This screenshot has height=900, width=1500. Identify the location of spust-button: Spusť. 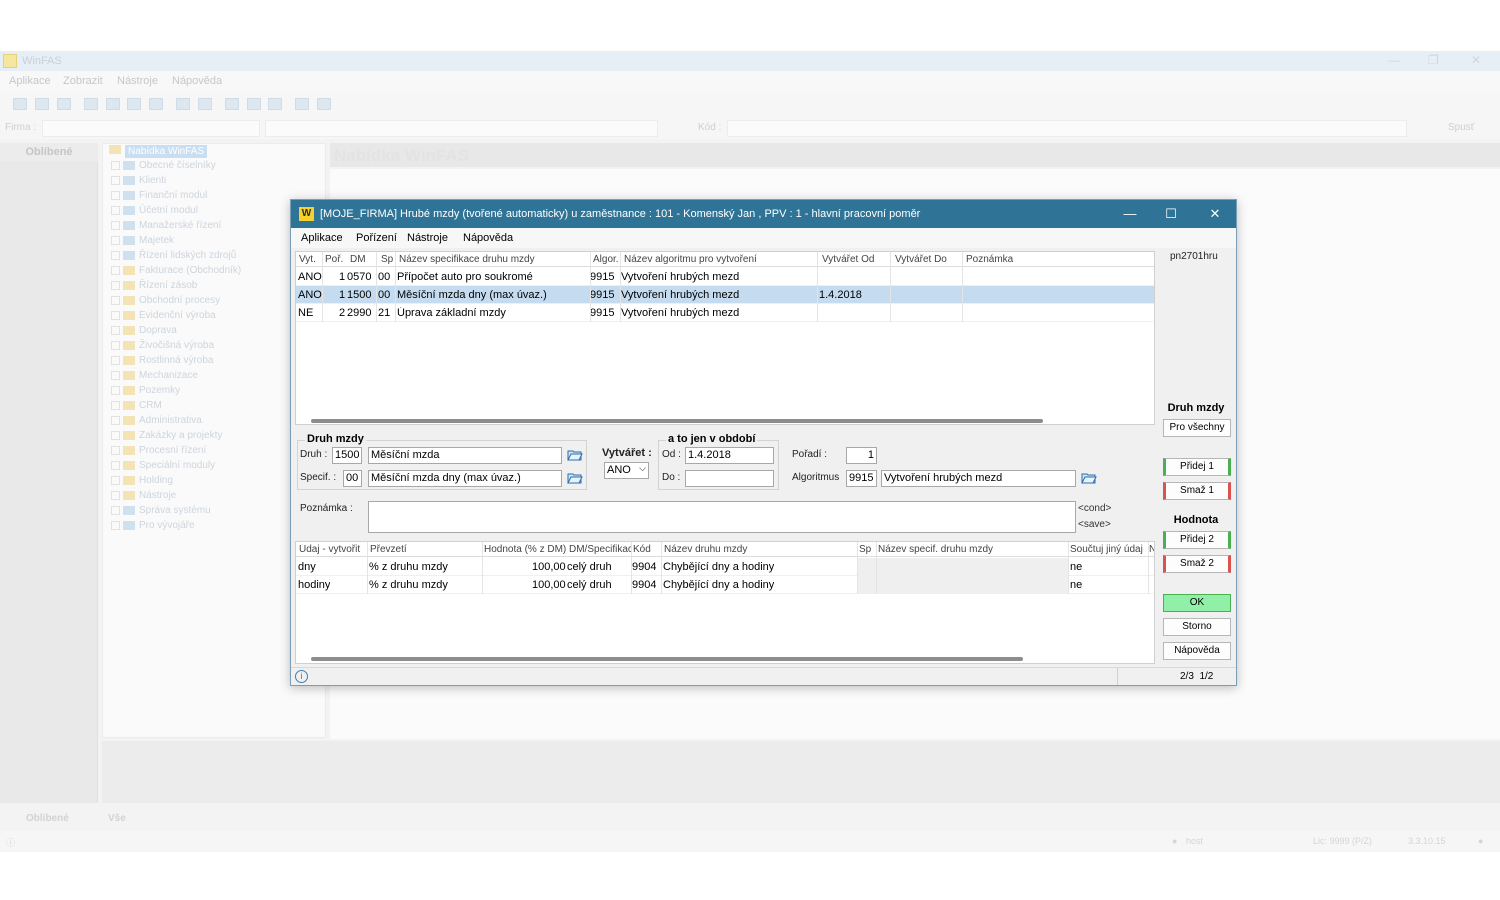
(1461, 127).